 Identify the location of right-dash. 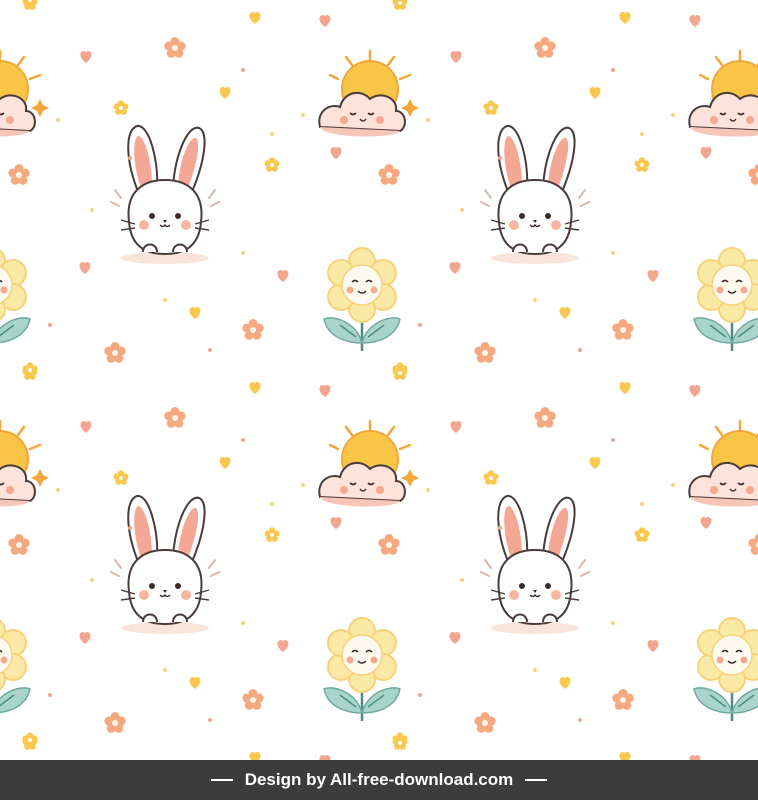
(536, 780).